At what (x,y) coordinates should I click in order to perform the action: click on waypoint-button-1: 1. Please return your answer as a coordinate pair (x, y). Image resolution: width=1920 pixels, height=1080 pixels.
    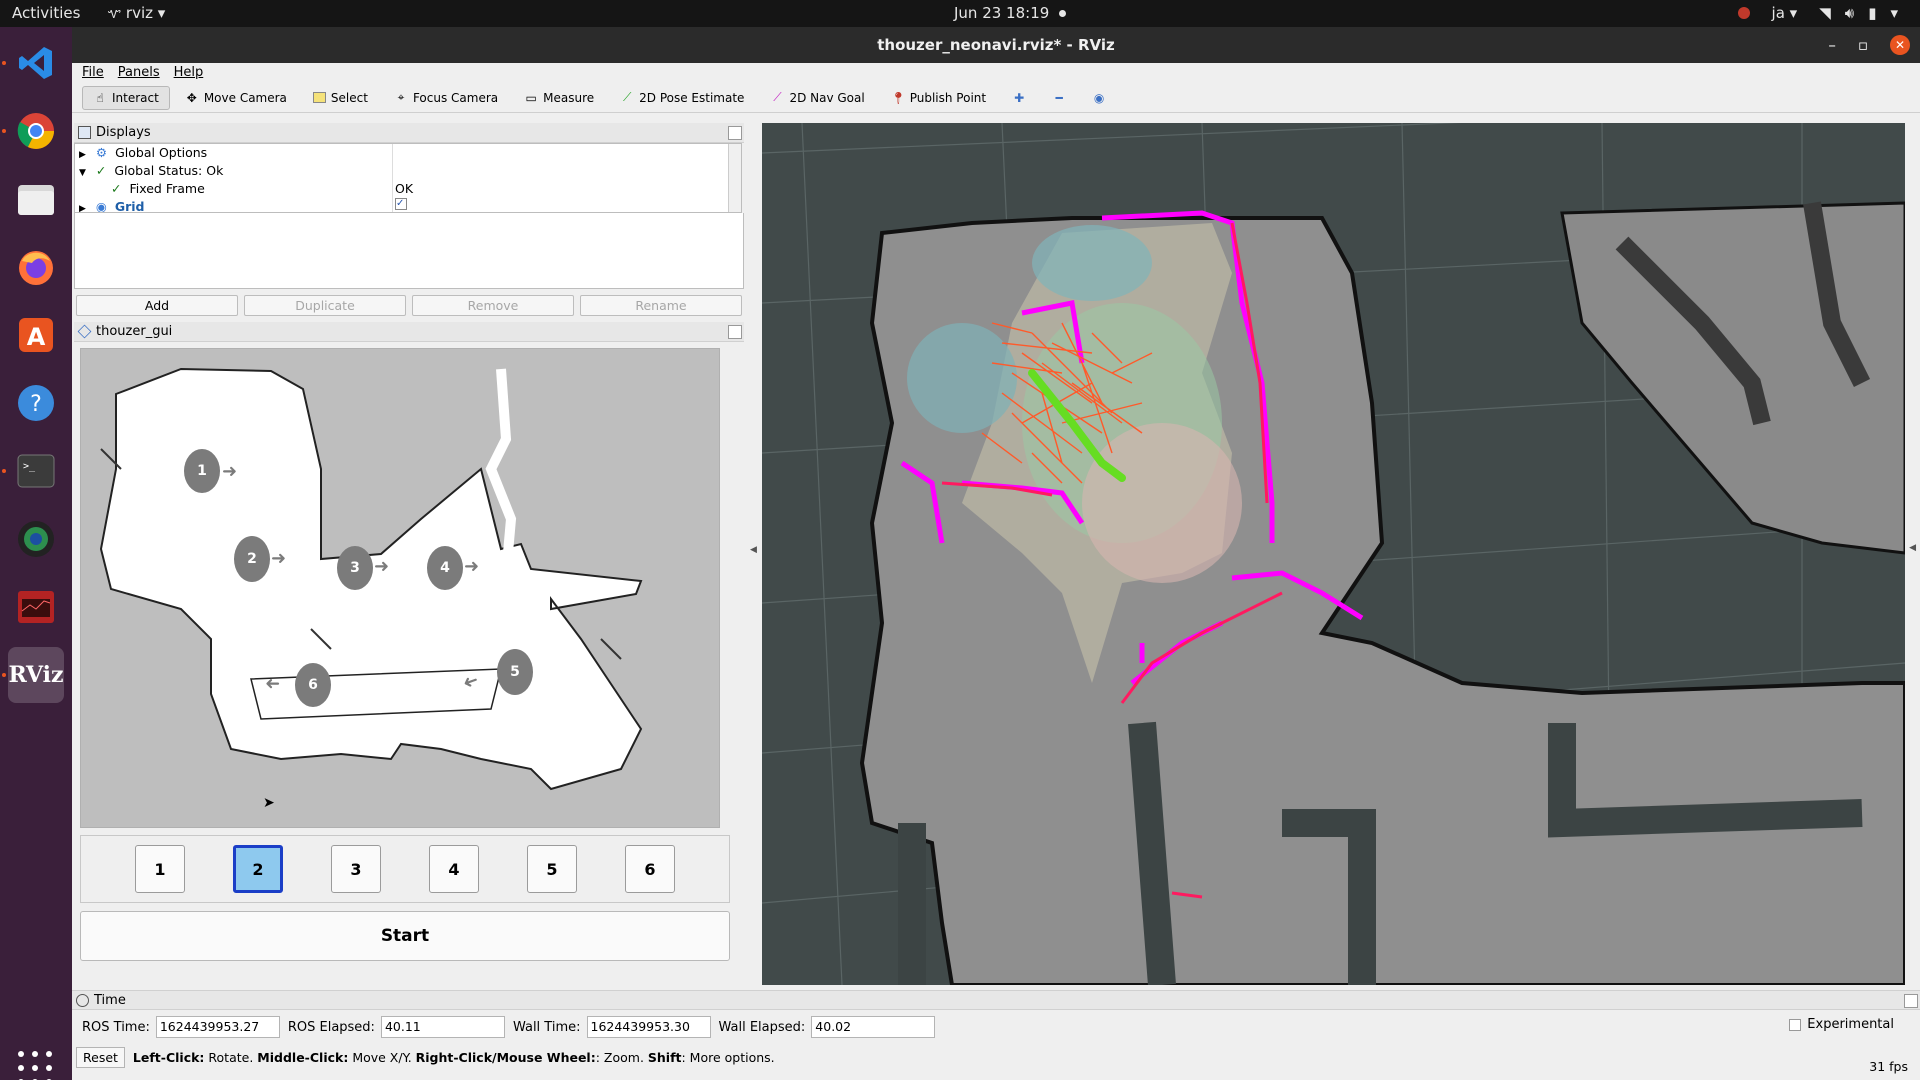
    Looking at the image, I should click on (160, 869).